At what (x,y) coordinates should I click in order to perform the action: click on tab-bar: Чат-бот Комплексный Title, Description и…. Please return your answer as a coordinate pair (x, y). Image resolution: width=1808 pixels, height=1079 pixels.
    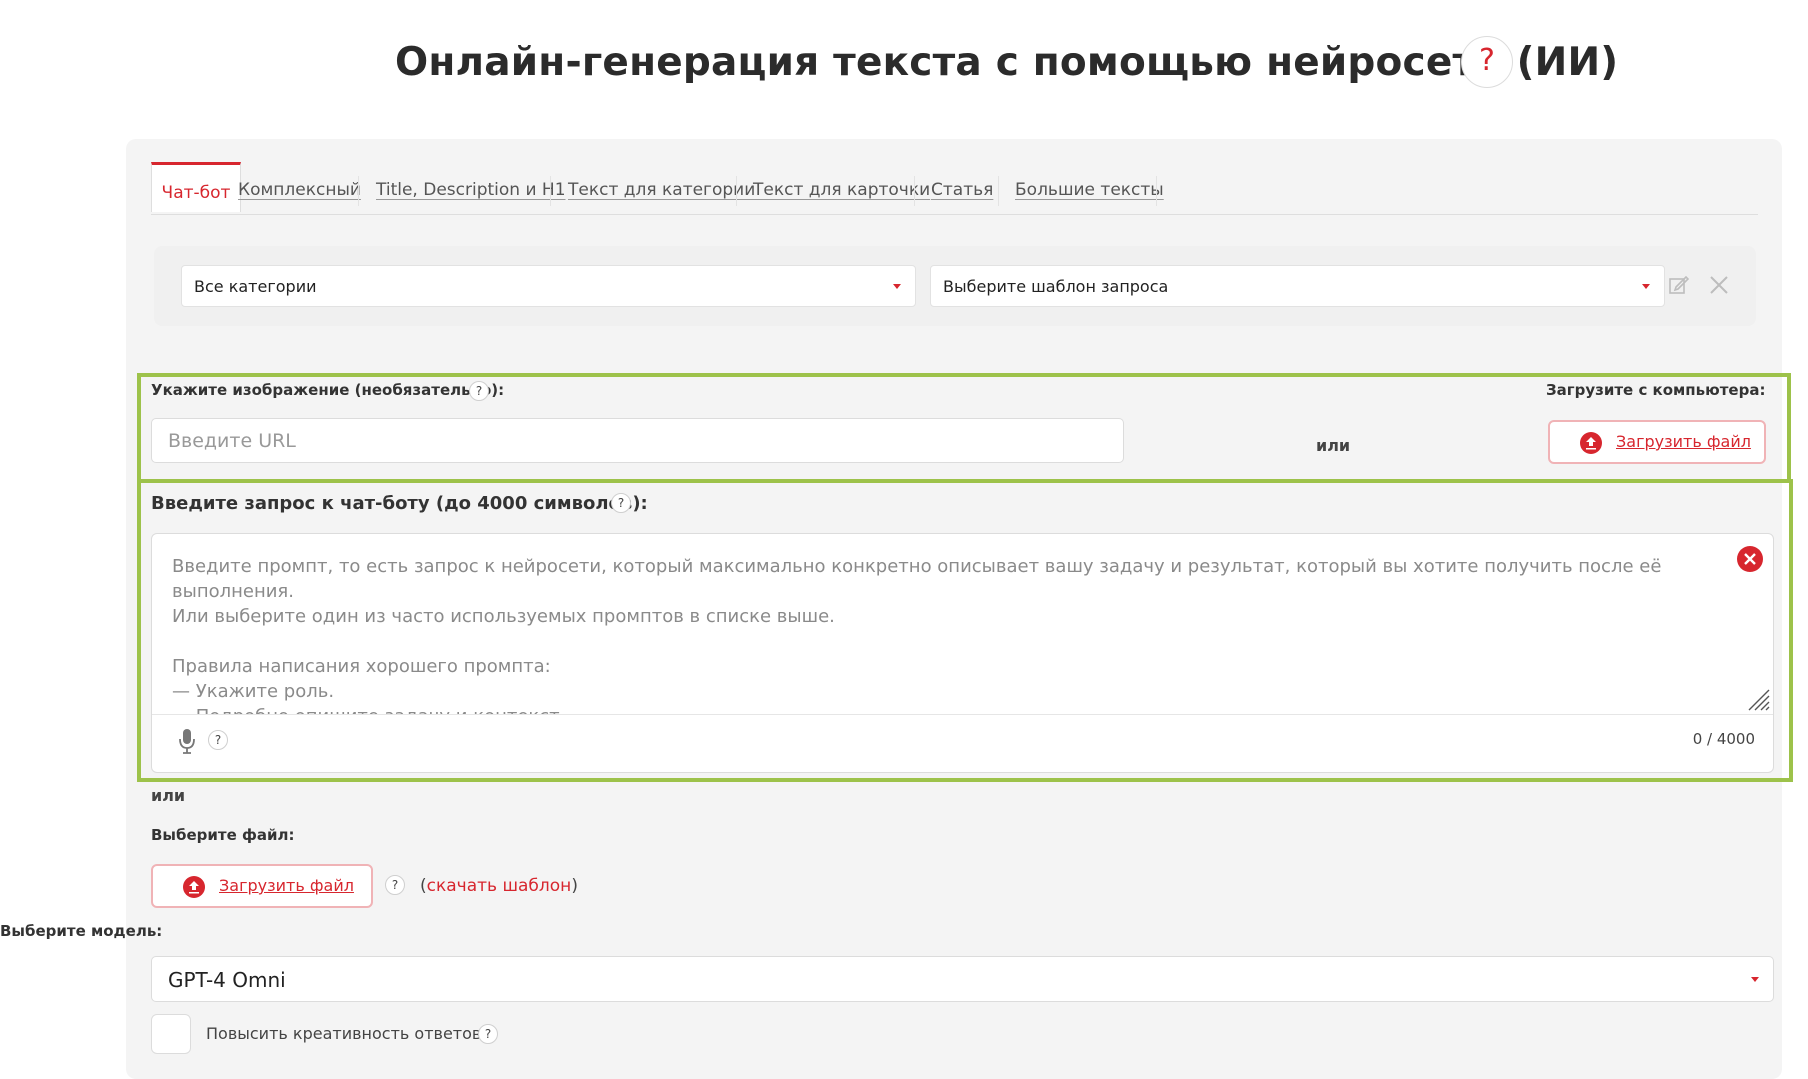
    Looking at the image, I should click on (954, 188).